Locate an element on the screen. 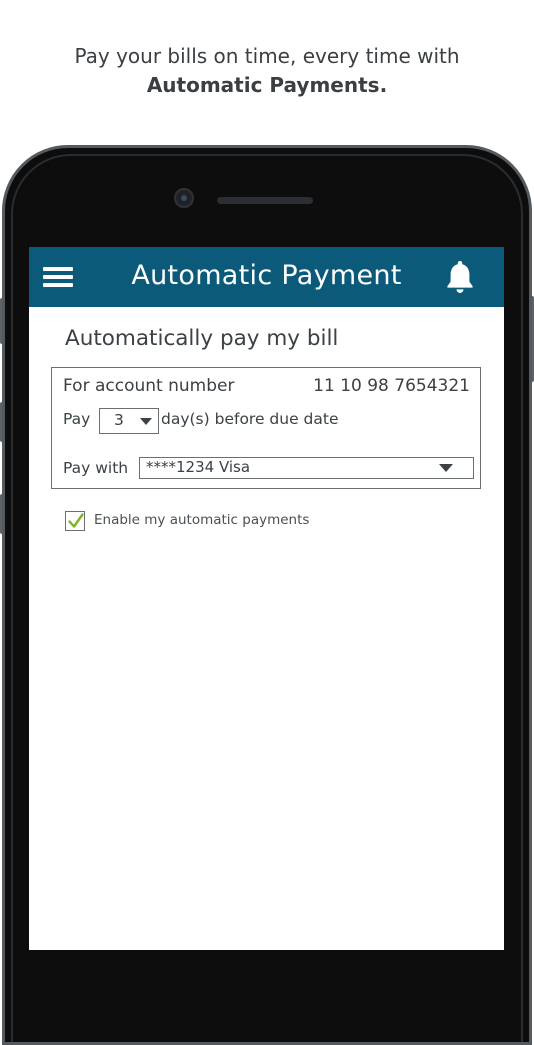 This screenshot has height=1045, width=534. pay-with-label: Pay with is located at coordinates (96, 468).